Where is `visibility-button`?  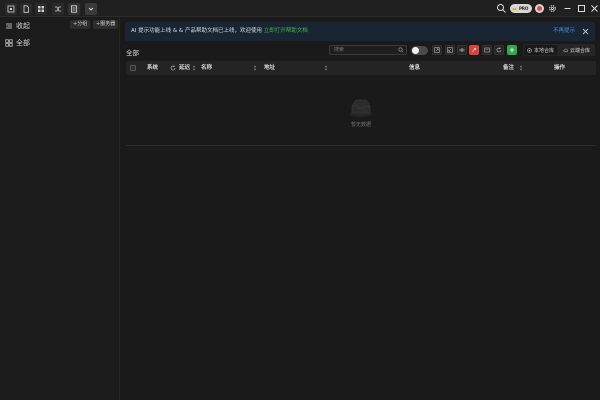 visibility-button is located at coordinates (462, 50).